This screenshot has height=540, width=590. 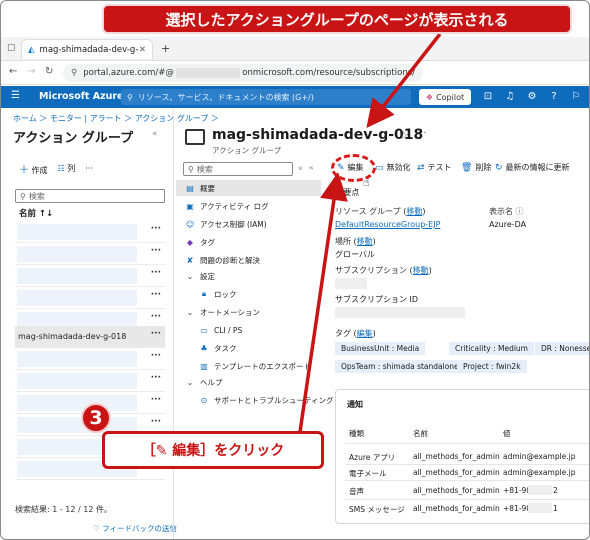 I want to click on feedback-label: フィードバックの送信, so click(x=139, y=528).